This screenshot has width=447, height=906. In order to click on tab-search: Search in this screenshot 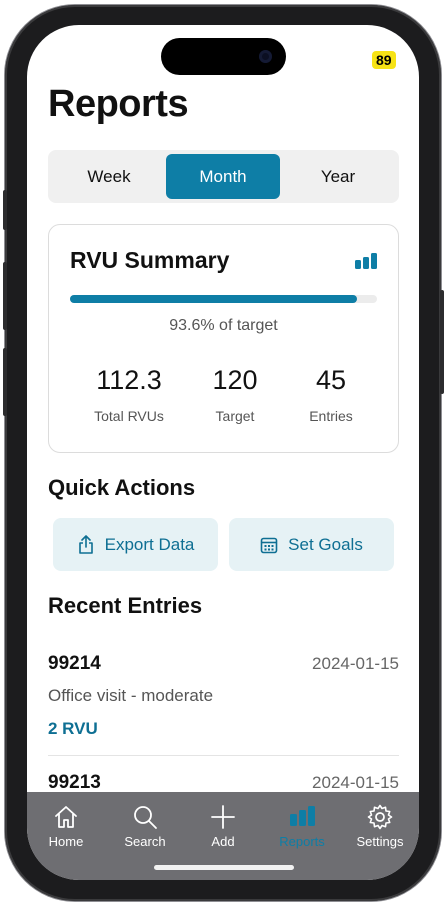, I will do `click(145, 826)`.